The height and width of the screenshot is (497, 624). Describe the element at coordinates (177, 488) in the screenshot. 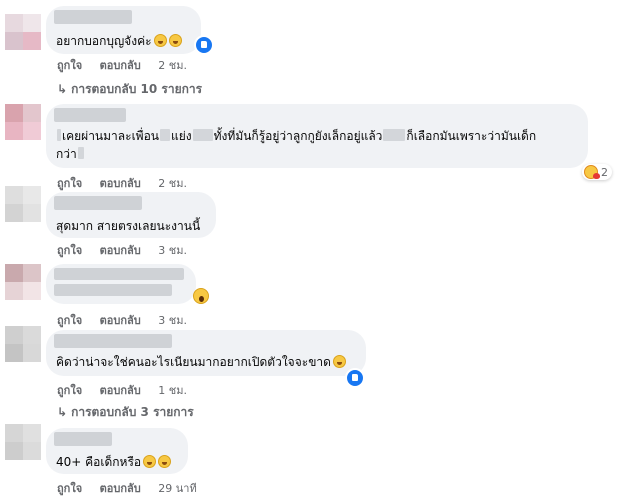

I see `comment-timestamp: 29 นาที` at that location.